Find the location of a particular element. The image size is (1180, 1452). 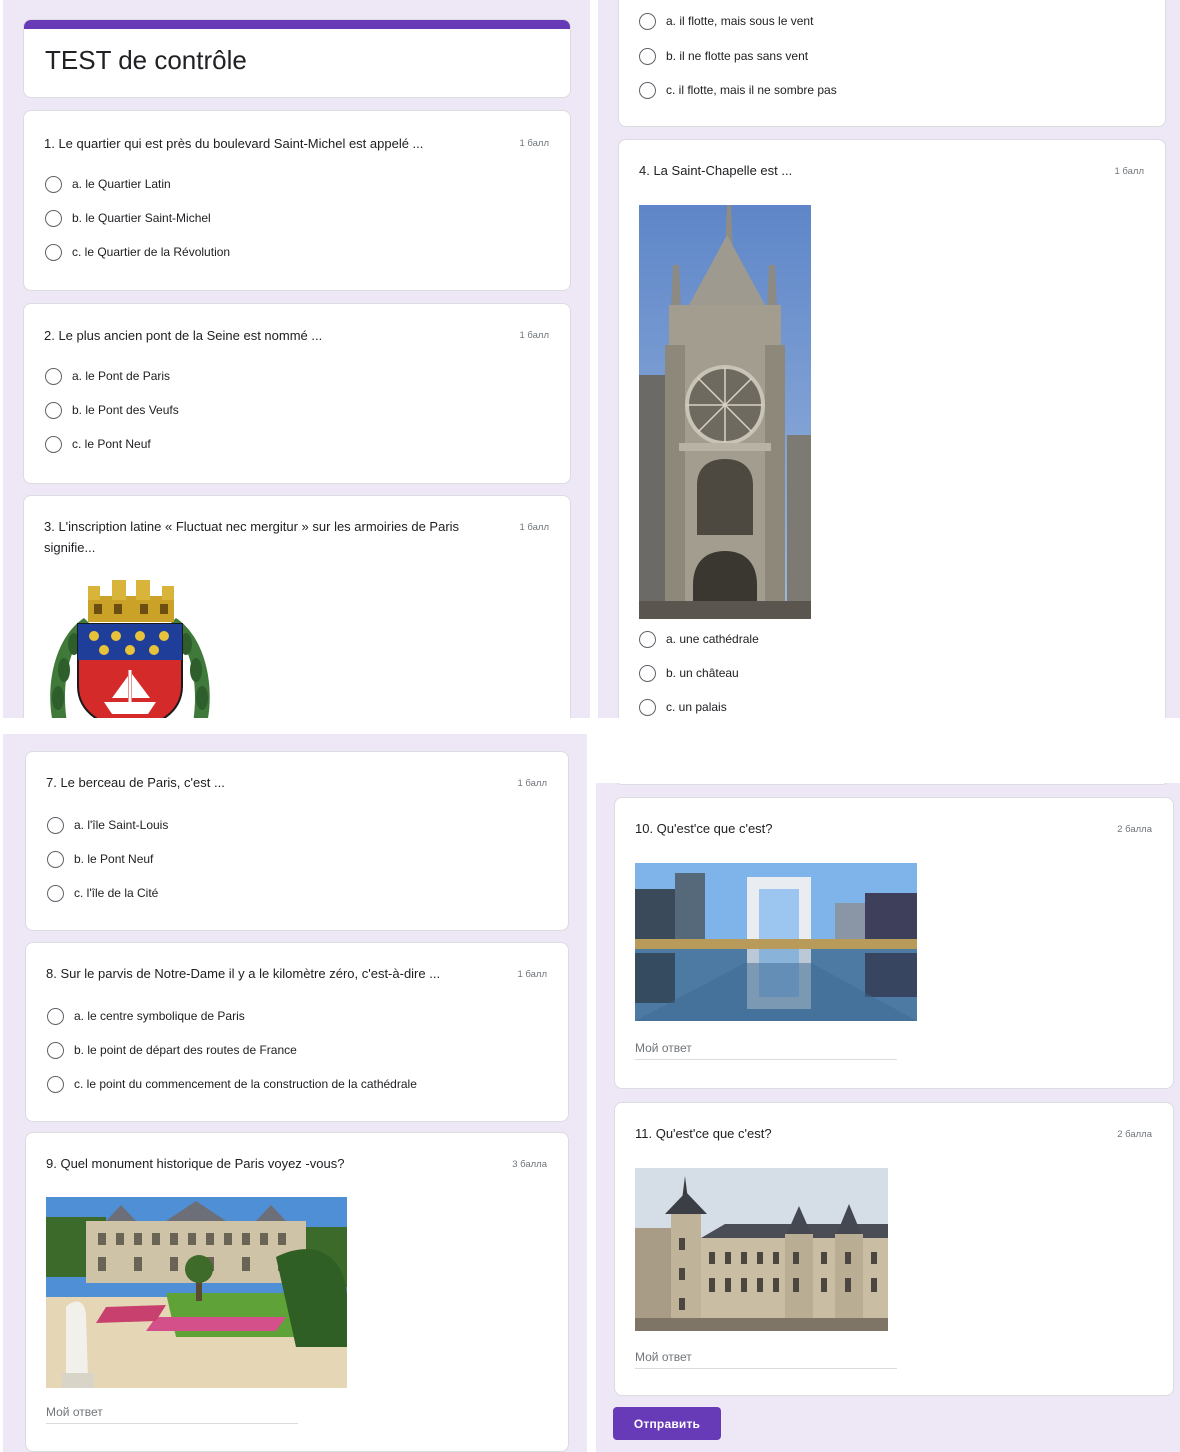

coat-of-arms-graphic is located at coordinates (130, 649).